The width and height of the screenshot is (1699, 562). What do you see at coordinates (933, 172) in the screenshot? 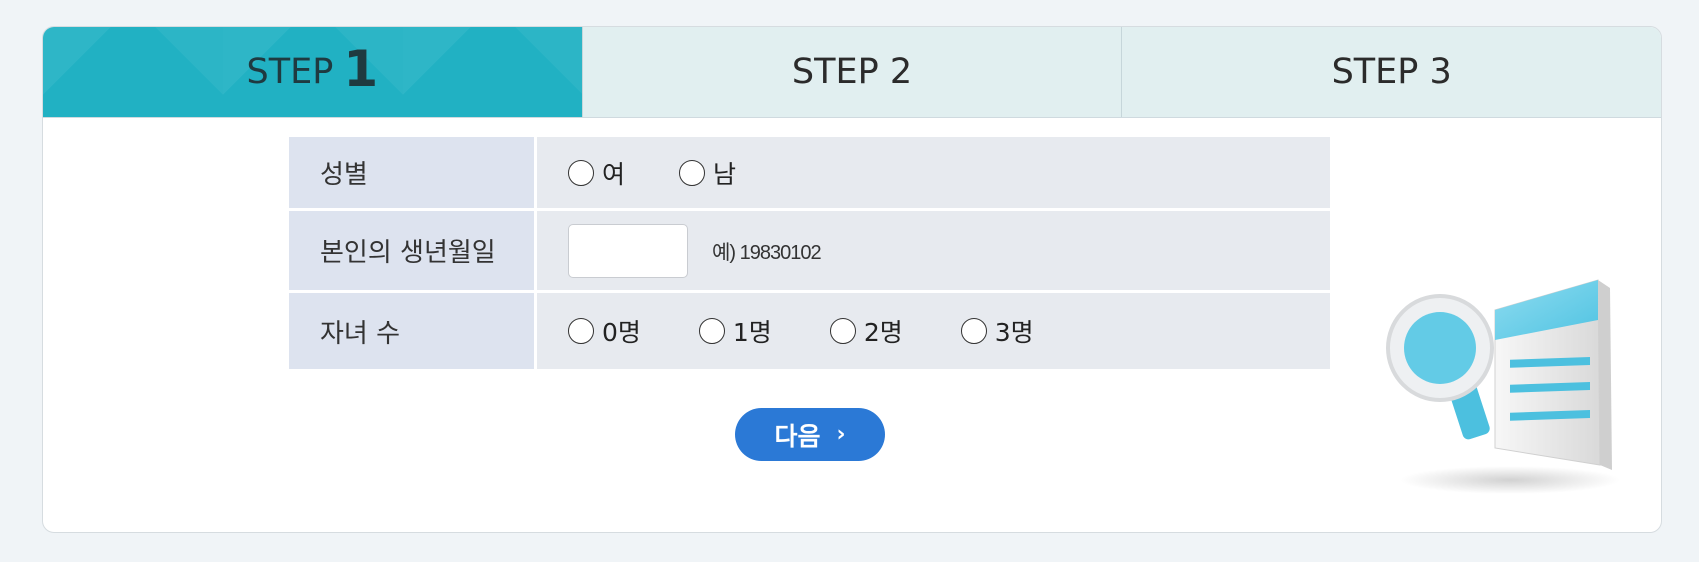
I see `gender-options: 여 남` at bounding box center [933, 172].